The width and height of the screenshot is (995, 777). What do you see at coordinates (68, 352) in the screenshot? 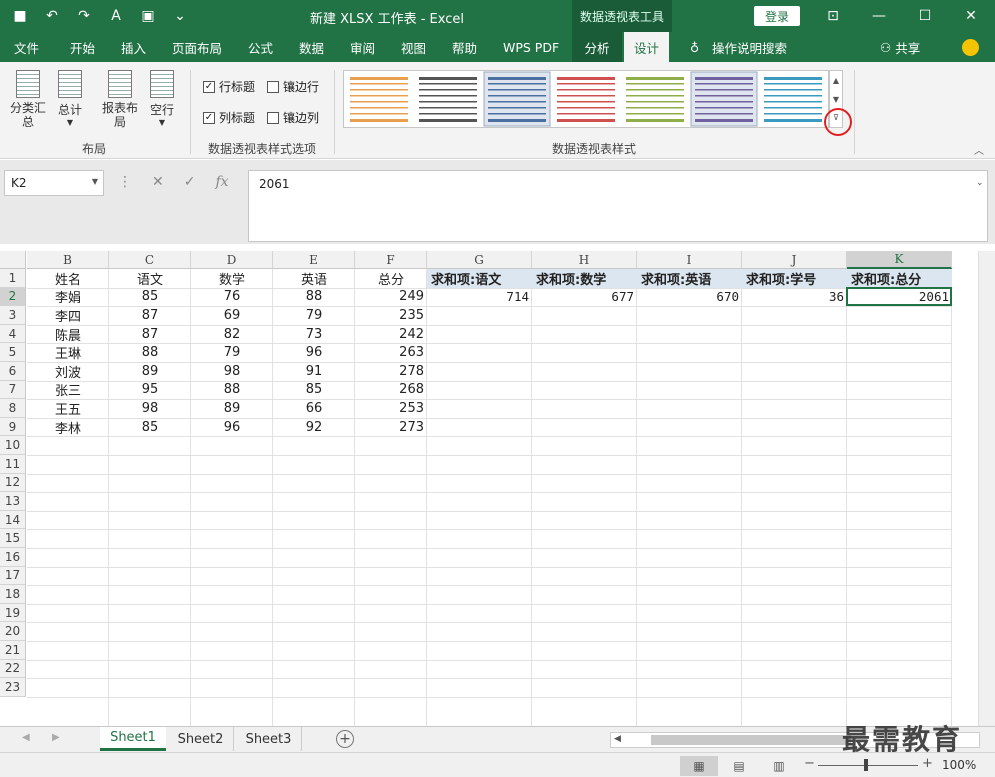
I see `table-cell: 王琳` at bounding box center [68, 352].